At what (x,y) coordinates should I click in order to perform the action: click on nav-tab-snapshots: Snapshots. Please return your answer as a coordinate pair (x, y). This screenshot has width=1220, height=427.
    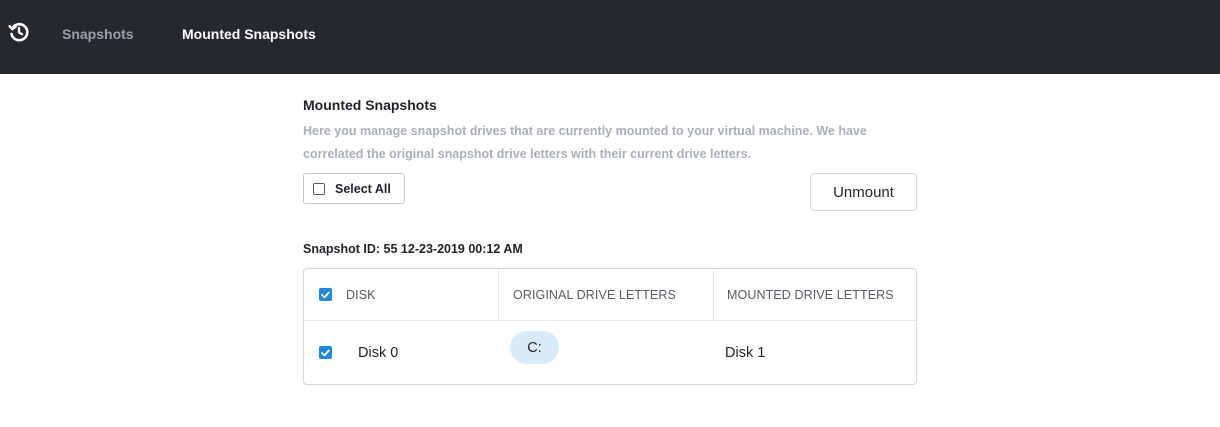
    Looking at the image, I should click on (98, 34).